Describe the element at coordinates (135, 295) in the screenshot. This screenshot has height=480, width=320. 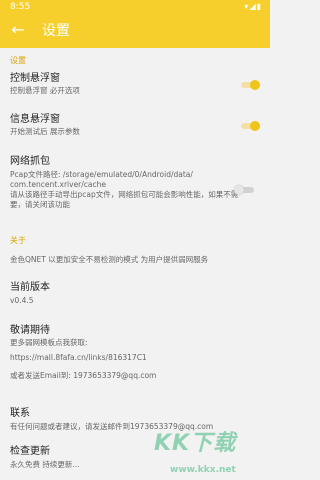
I see `version-row: 当前版本 v0.4.5` at that location.